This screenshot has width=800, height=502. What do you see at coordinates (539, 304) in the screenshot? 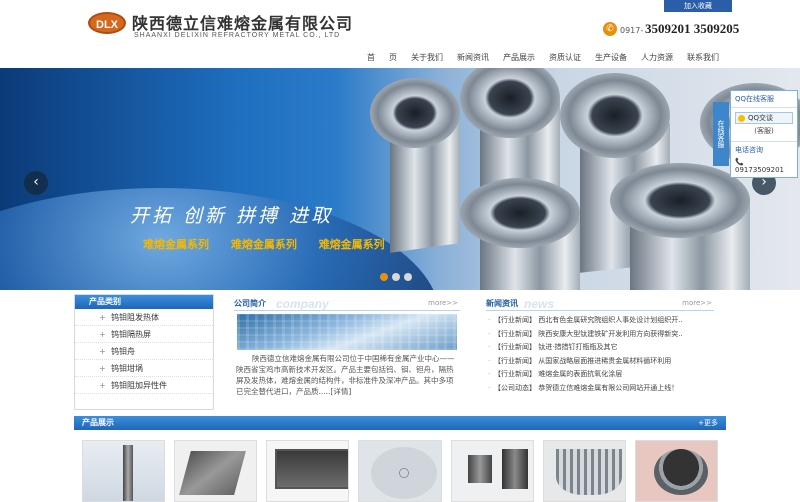
I see `news-title-en: news` at bounding box center [539, 304].